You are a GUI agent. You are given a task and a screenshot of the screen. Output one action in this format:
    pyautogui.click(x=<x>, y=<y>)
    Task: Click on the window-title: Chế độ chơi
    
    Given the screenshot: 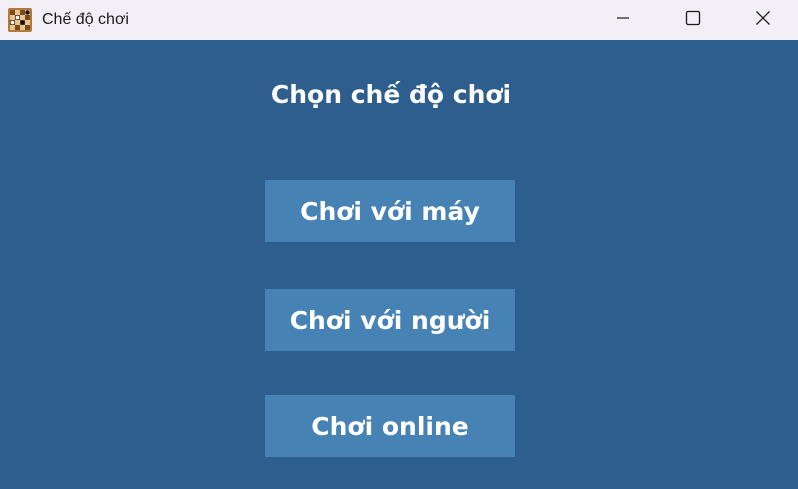 What is the action you would take?
    pyautogui.click(x=85, y=19)
    